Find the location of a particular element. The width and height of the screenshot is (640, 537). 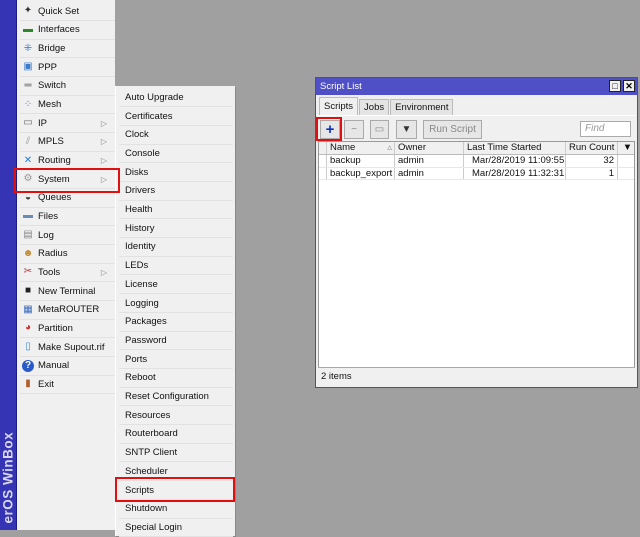

menu-item-label: Make Supout.rif is located at coordinates (71, 347).